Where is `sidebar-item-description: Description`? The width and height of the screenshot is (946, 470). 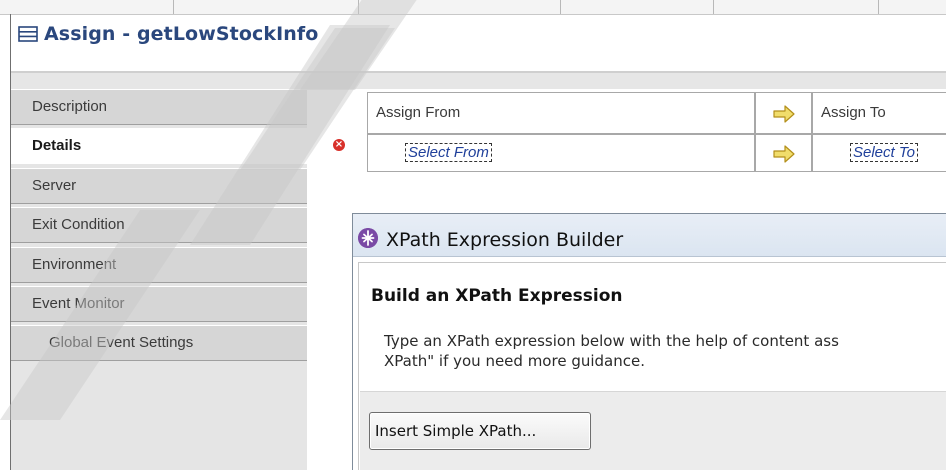
sidebar-item-description: Description is located at coordinates (159, 107).